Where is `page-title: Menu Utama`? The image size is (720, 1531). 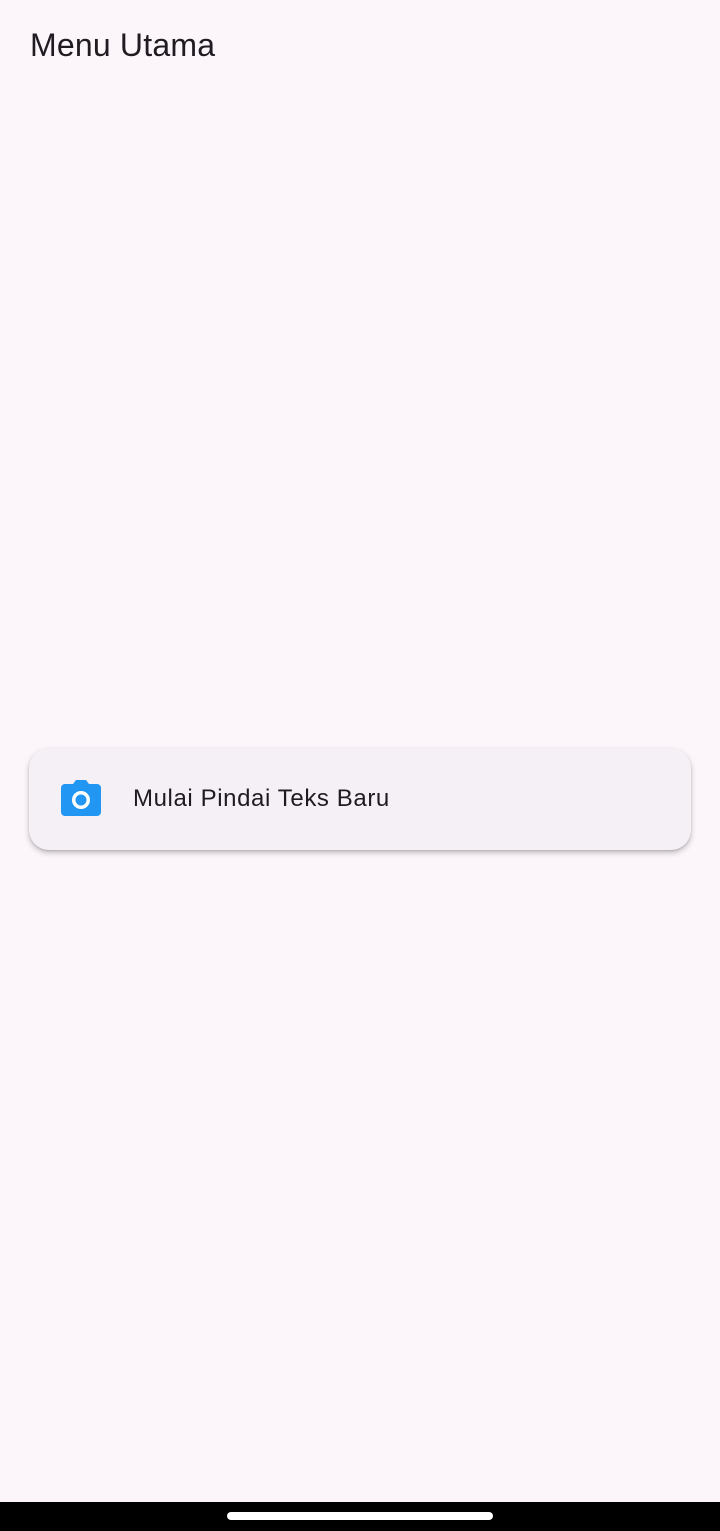
page-title: Menu Utama is located at coordinates (123, 45).